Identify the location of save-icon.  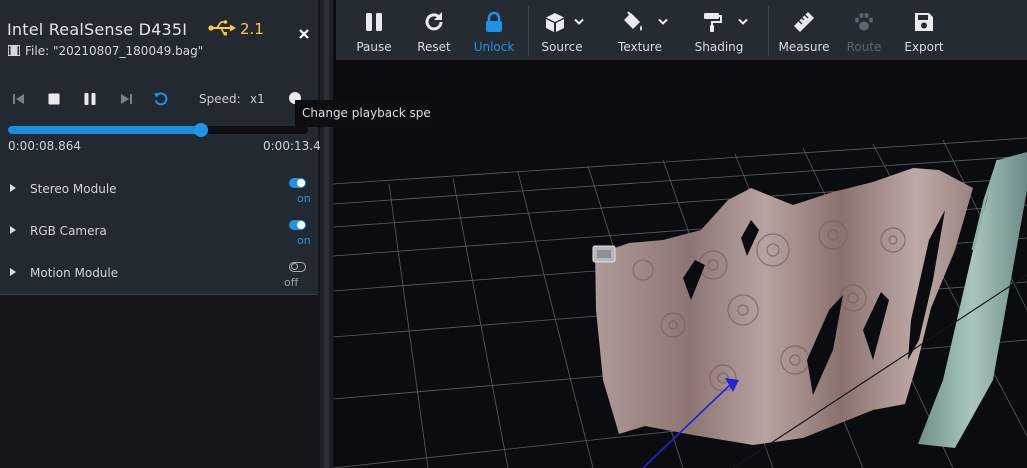
(924, 22).